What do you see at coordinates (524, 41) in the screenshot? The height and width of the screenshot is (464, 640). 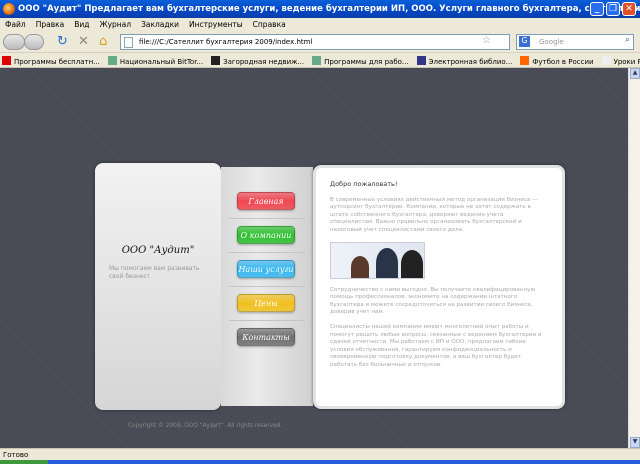 I see `google-icon: G` at bounding box center [524, 41].